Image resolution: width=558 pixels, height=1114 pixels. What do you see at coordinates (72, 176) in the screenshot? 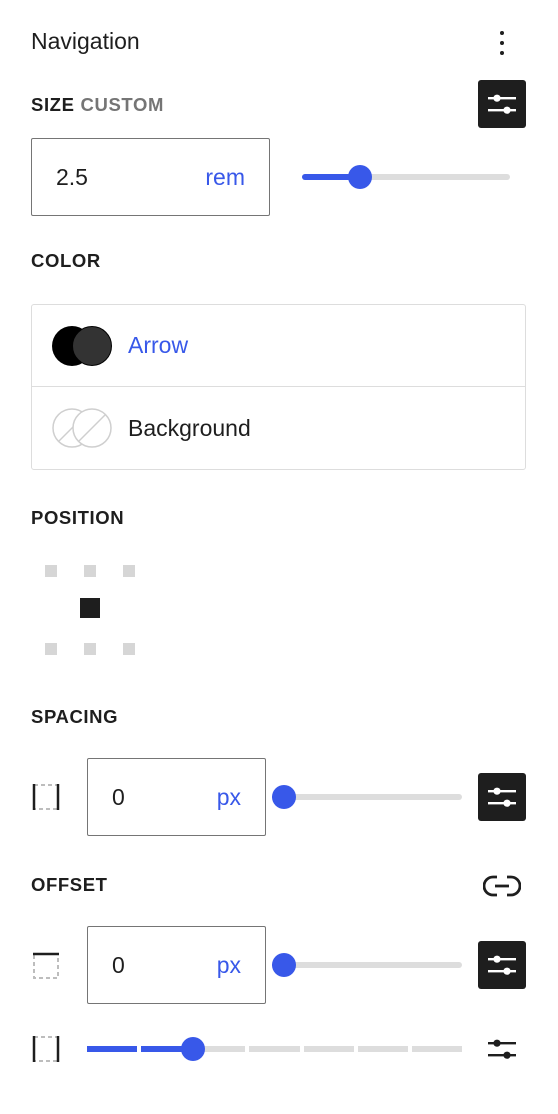
I see `size-value: 2.5` at bounding box center [72, 176].